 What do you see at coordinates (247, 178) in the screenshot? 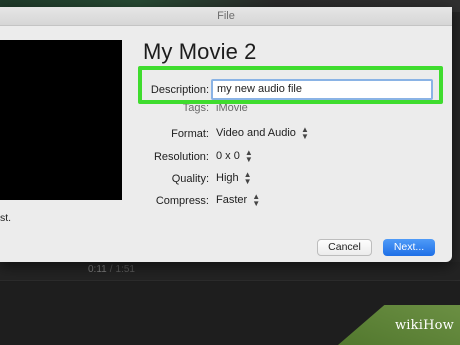
I see `quality-stepper-icon: ▲ ▼` at bounding box center [247, 178].